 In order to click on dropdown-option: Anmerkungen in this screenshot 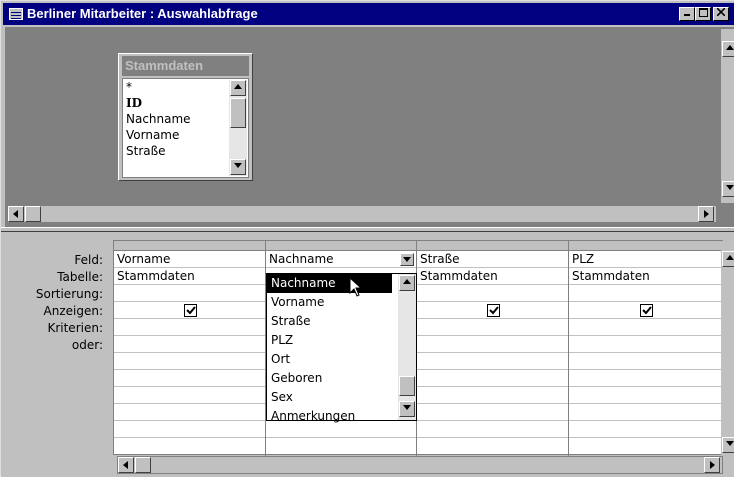, I will do `click(341, 416)`.